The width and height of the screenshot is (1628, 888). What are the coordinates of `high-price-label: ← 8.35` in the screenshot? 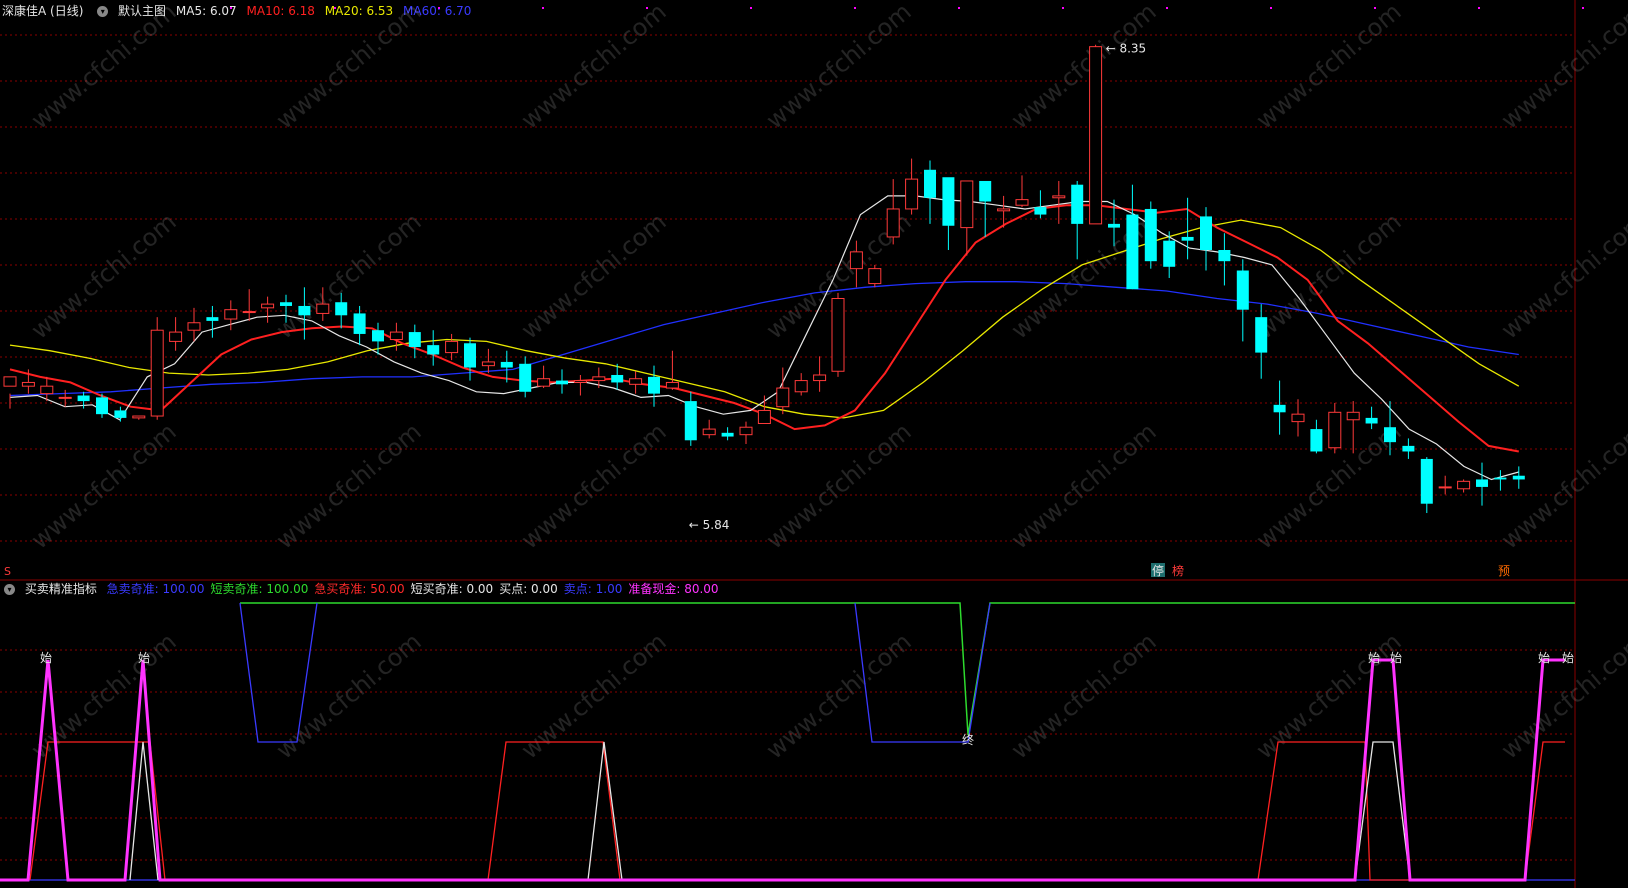 It's located at (1126, 49).